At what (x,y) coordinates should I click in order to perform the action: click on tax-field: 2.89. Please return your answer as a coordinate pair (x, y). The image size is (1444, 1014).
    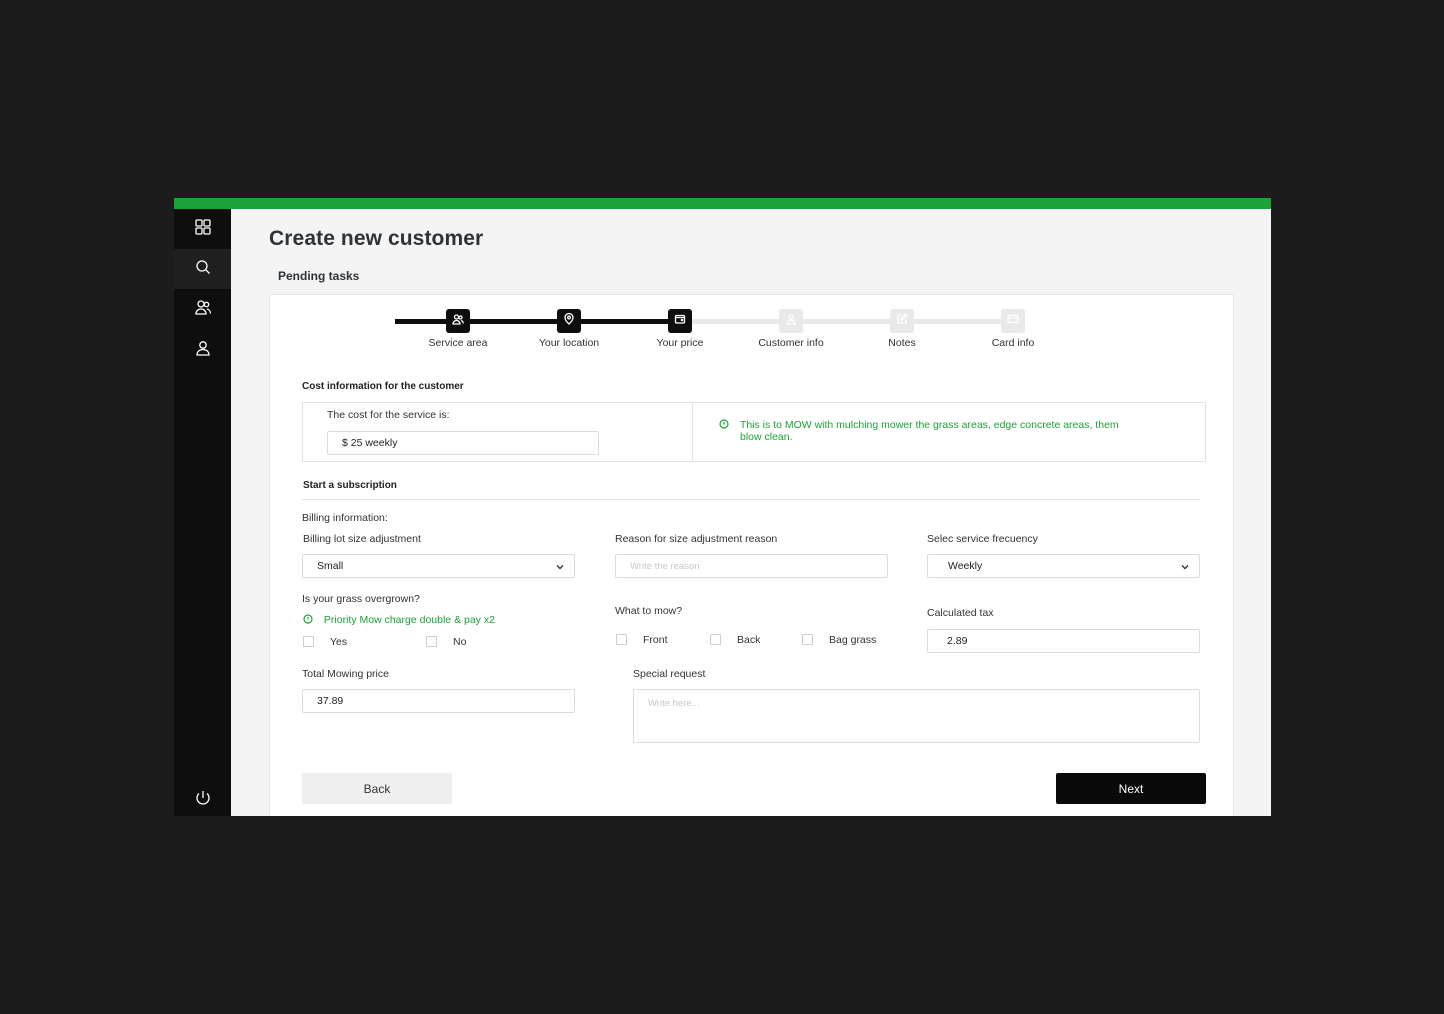
    Looking at the image, I should click on (1063, 641).